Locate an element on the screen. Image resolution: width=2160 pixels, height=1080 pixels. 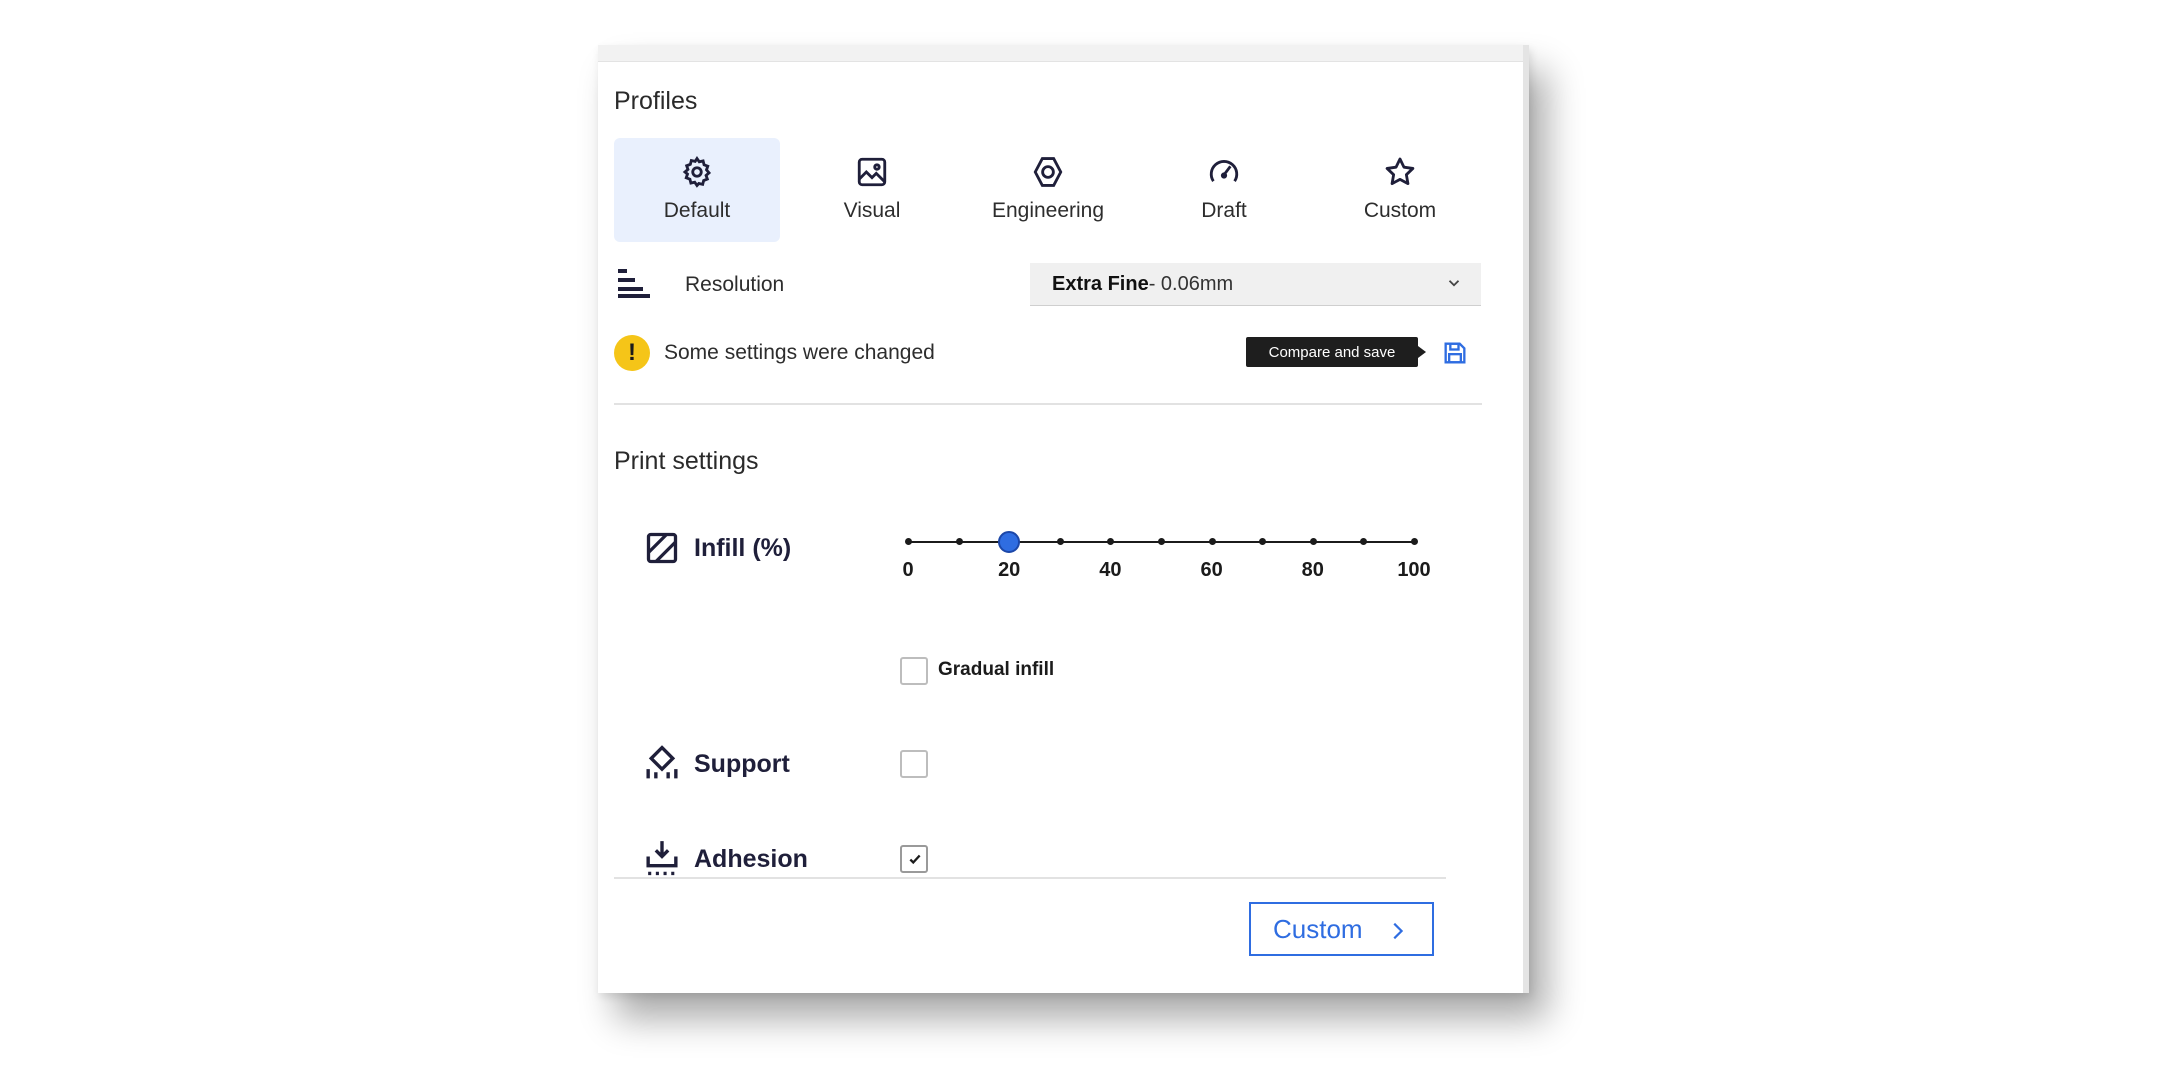
tab-label: Engineering is located at coordinates (1048, 210).